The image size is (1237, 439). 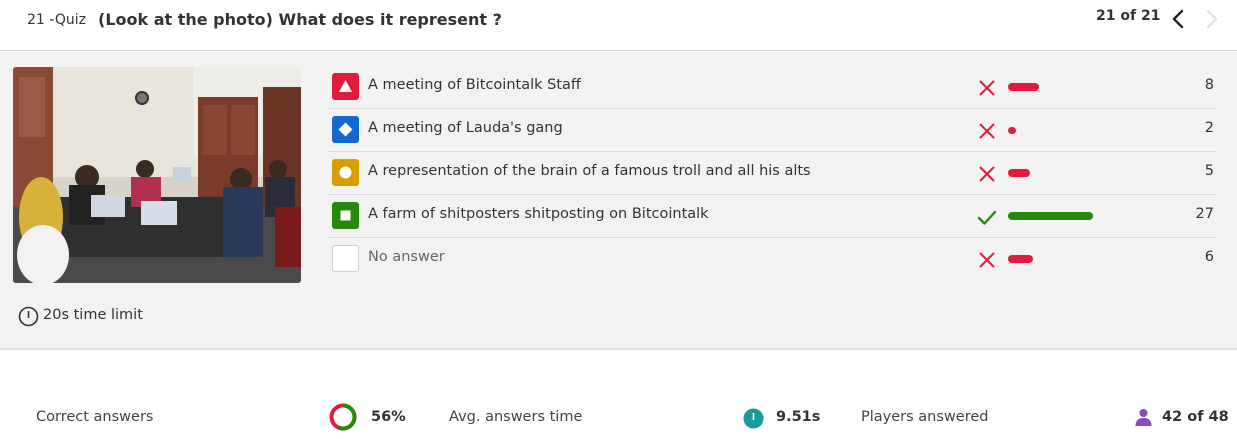 What do you see at coordinates (474, 85) in the screenshot?
I see `answer-text: A meeting of Bitcointalk Staff` at bounding box center [474, 85].